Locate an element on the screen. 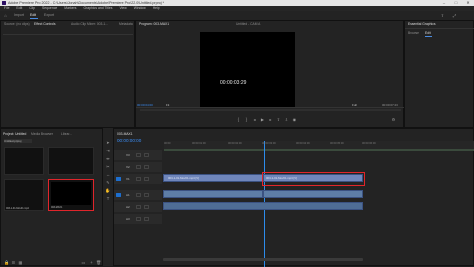  essential-divider is located at coordinates (439, 28).